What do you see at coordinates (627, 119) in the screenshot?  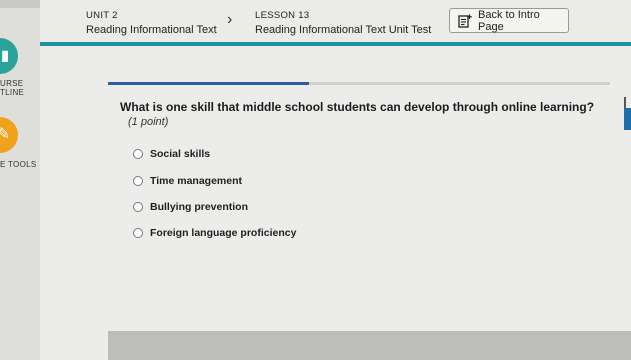 I see `scrollbar-thumb` at bounding box center [627, 119].